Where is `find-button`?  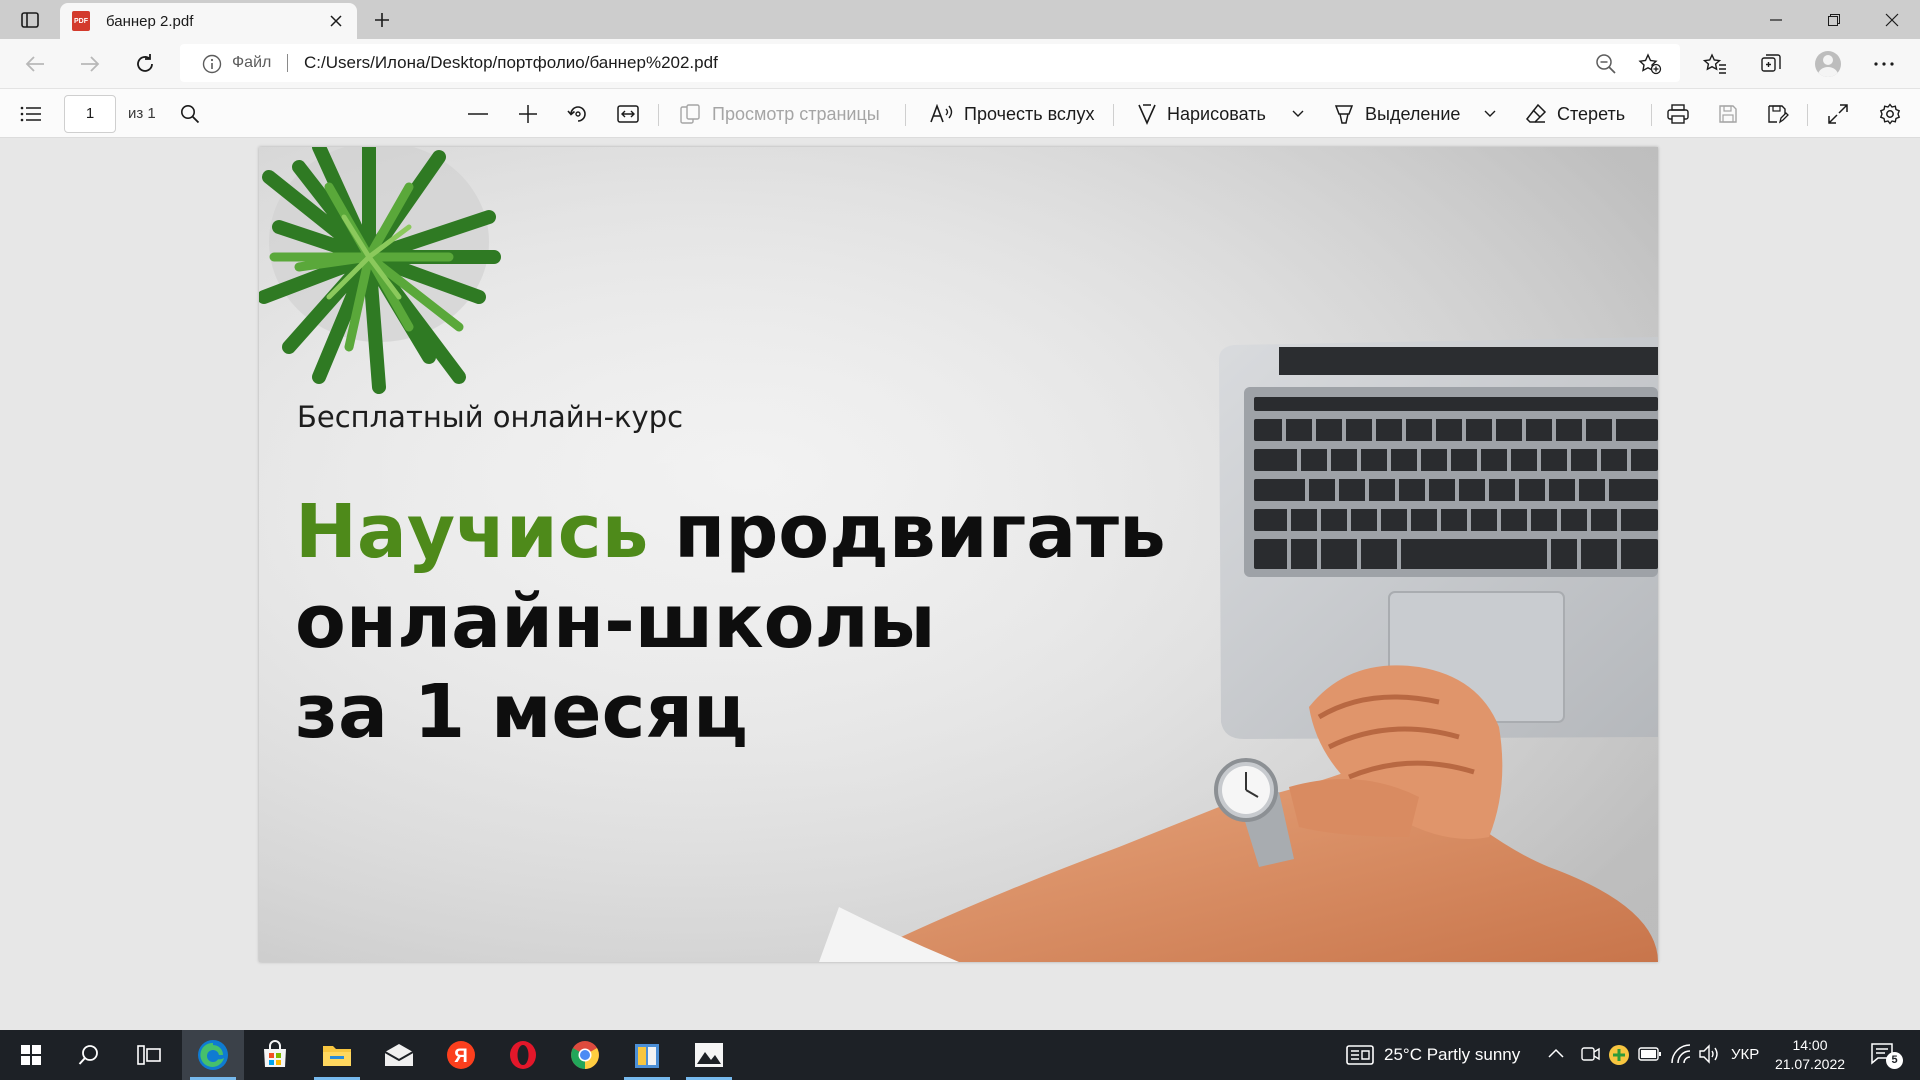 find-button is located at coordinates (190, 114).